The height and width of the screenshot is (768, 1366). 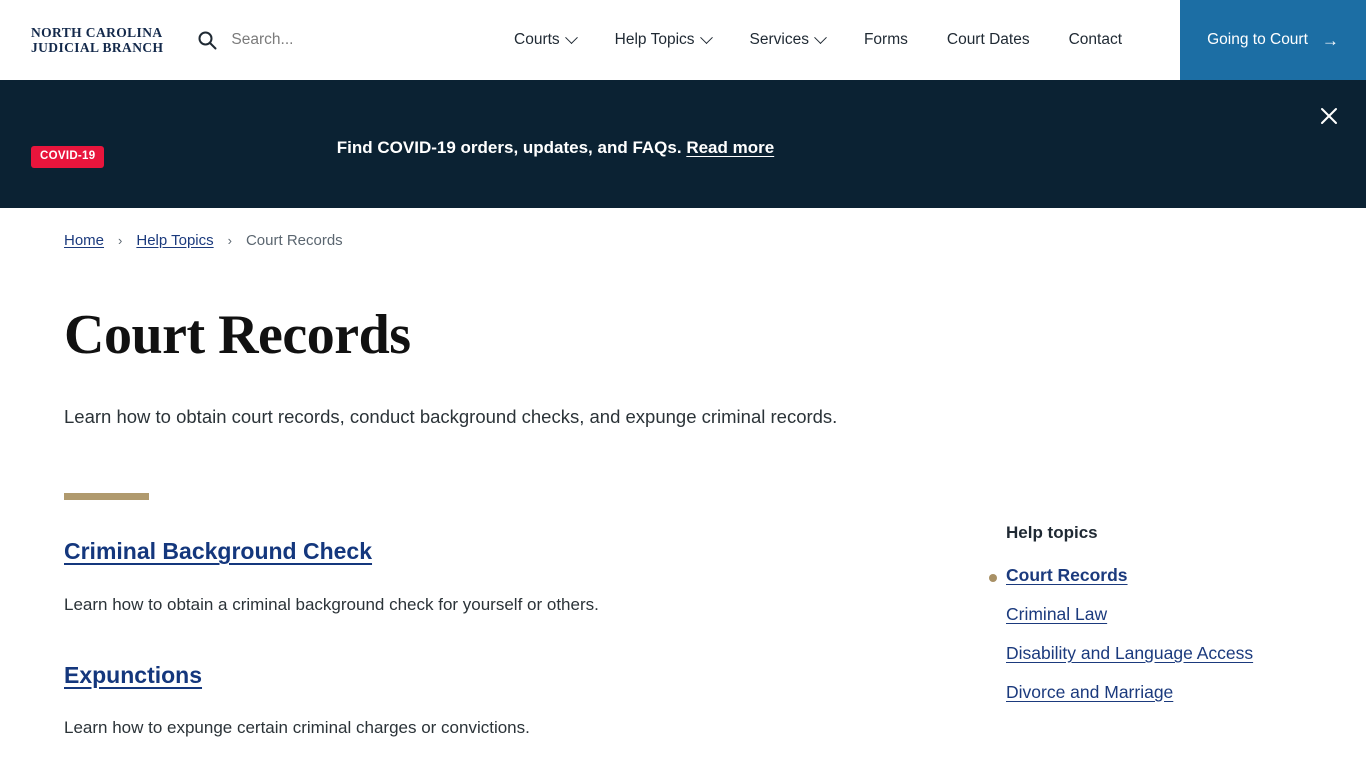 I want to click on bullet-icon, so click(x=993, y=578).